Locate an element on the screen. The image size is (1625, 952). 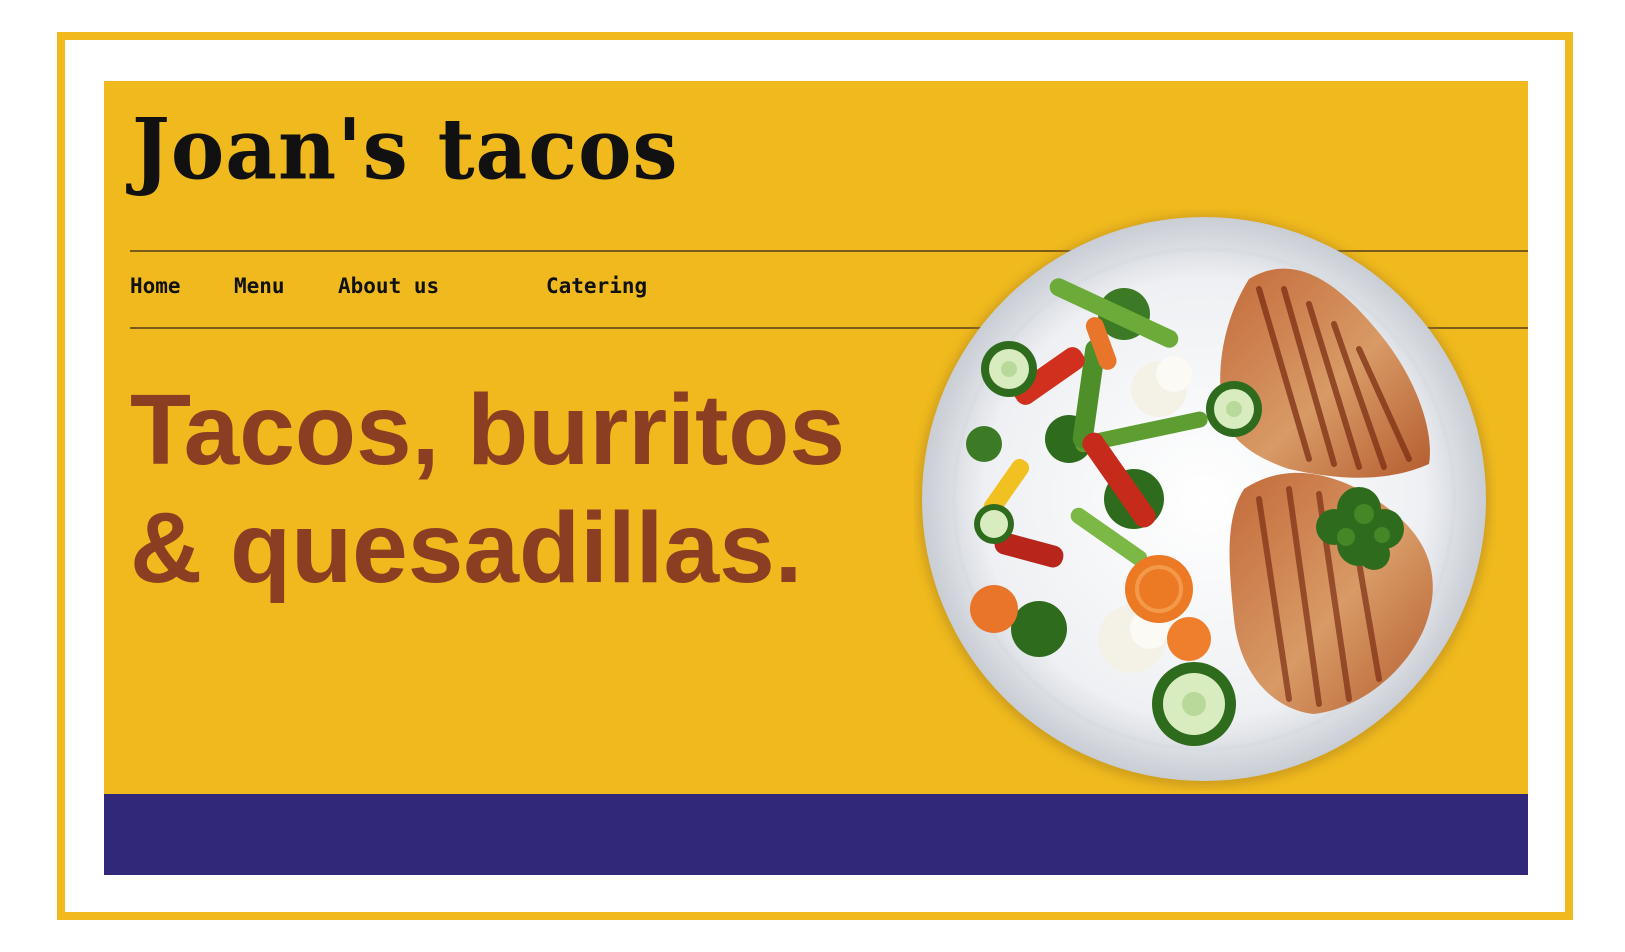
hero-headline: Tacos, burritos & quesadillas. is located at coordinates (510, 489).